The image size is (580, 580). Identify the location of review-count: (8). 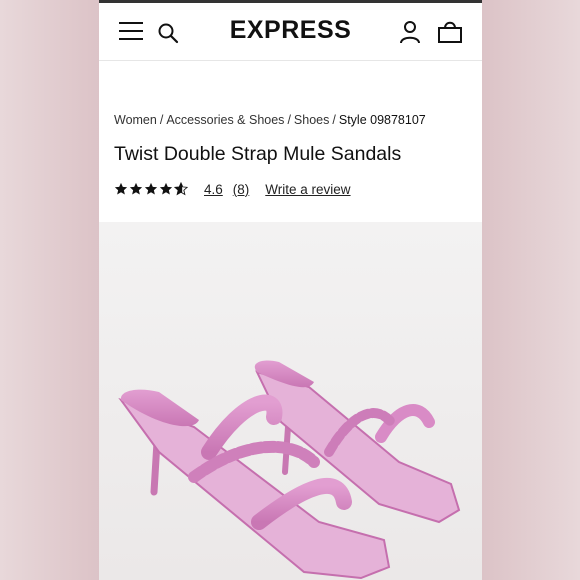
(241, 189).